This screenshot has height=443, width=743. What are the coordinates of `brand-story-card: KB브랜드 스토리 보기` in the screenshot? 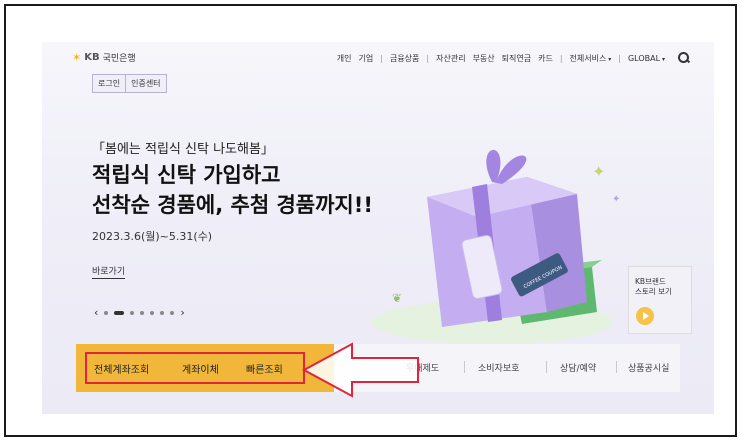 It's located at (660, 300).